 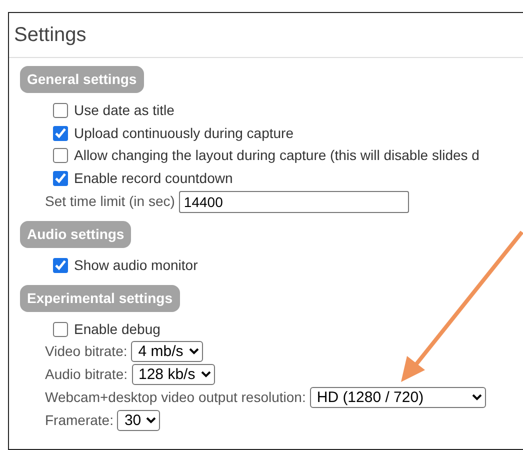 What do you see at coordinates (277, 156) in the screenshot?
I see `checkbox-label: Allow changing the layout during capture (this will disable slides d` at bounding box center [277, 156].